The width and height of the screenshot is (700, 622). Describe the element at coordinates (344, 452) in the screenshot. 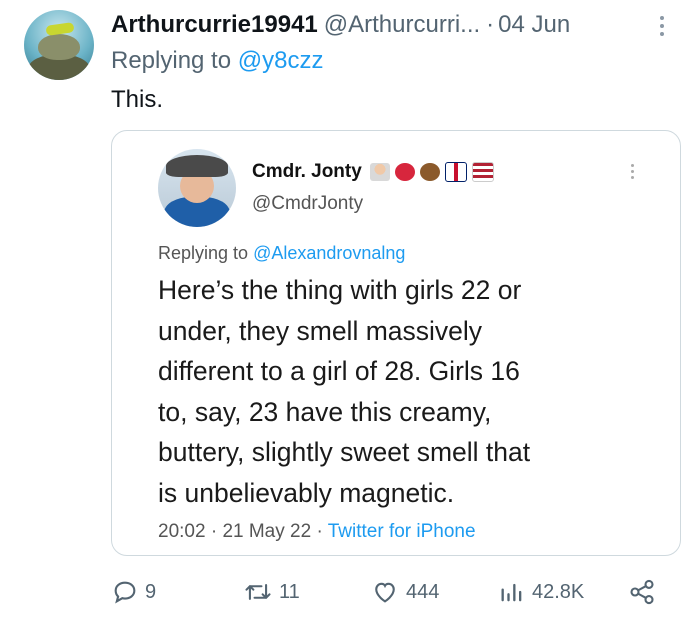

I see `quoted-text-line: buttery, slightly sweet smell that` at that location.